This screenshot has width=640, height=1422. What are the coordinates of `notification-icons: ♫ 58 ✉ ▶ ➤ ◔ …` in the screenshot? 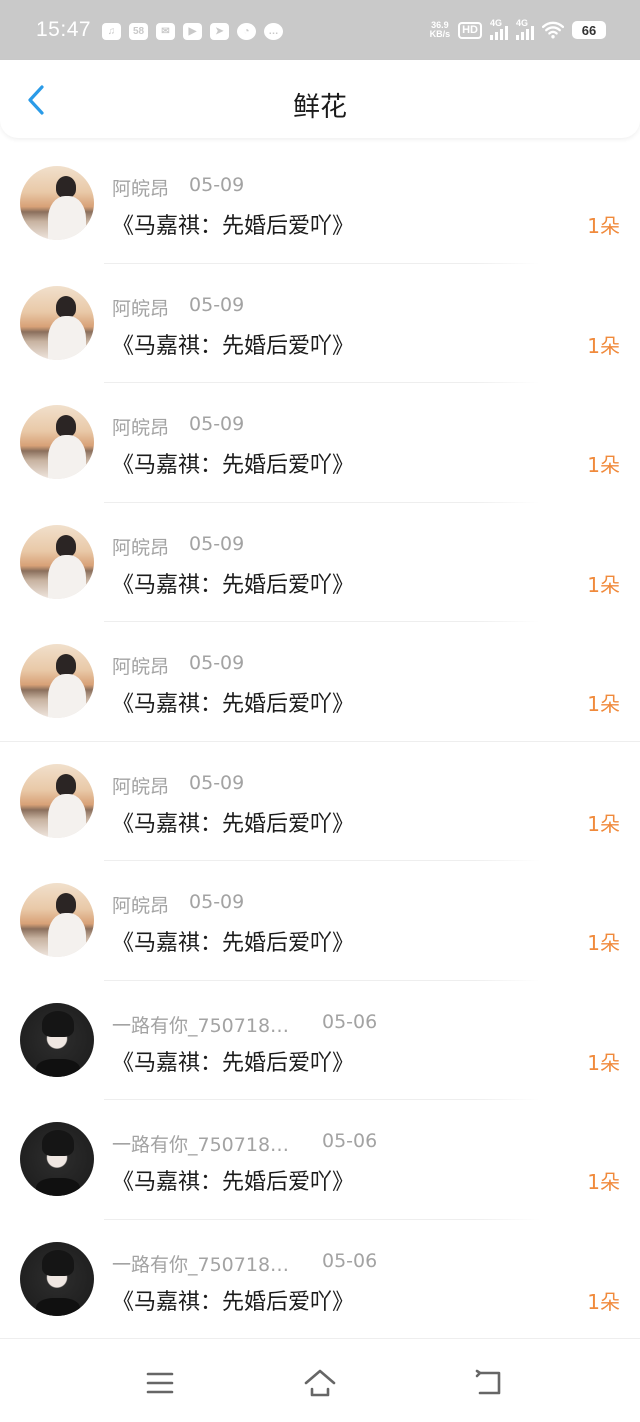 It's located at (192, 31).